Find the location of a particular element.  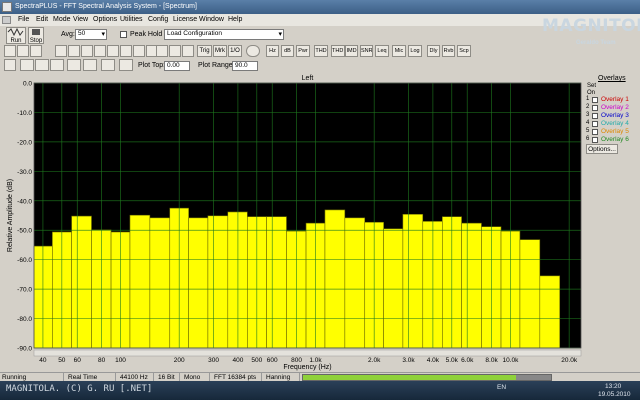

menu-utilities: Utilities is located at coordinates (131, 19).